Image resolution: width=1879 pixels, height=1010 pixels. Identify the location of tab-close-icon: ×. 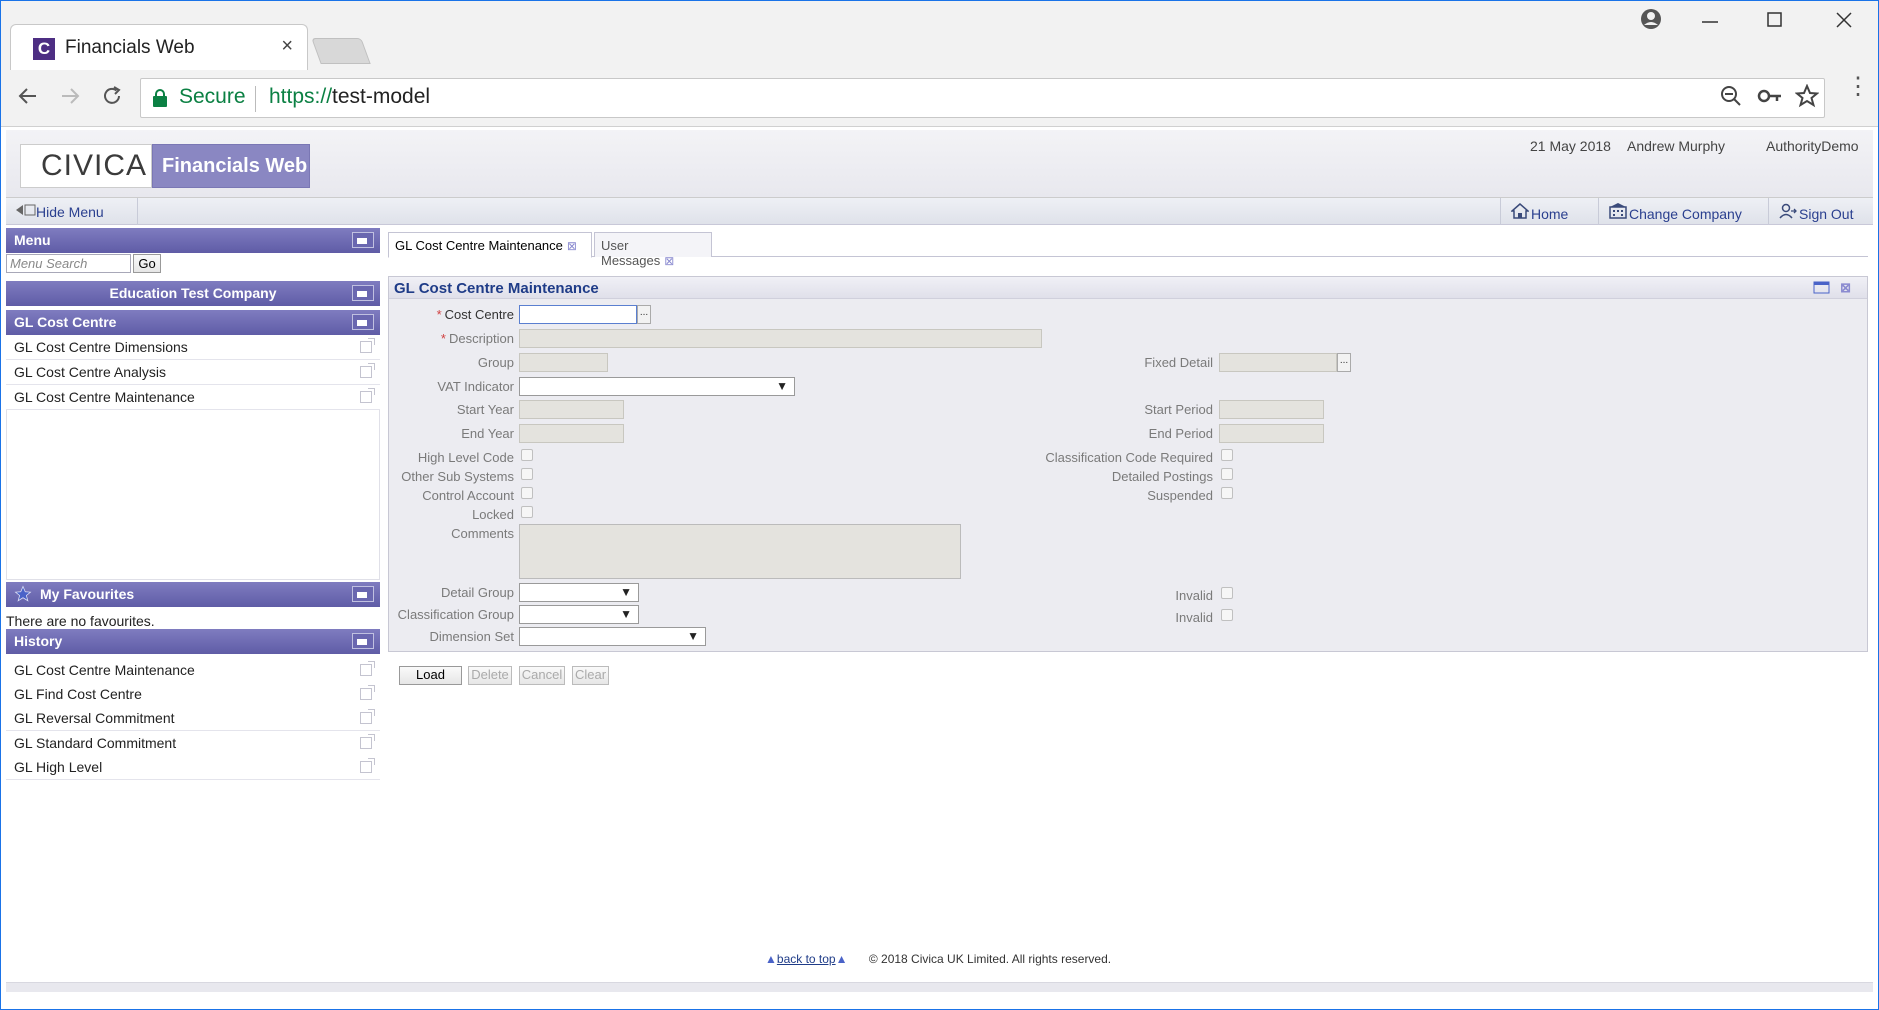
(287, 46).